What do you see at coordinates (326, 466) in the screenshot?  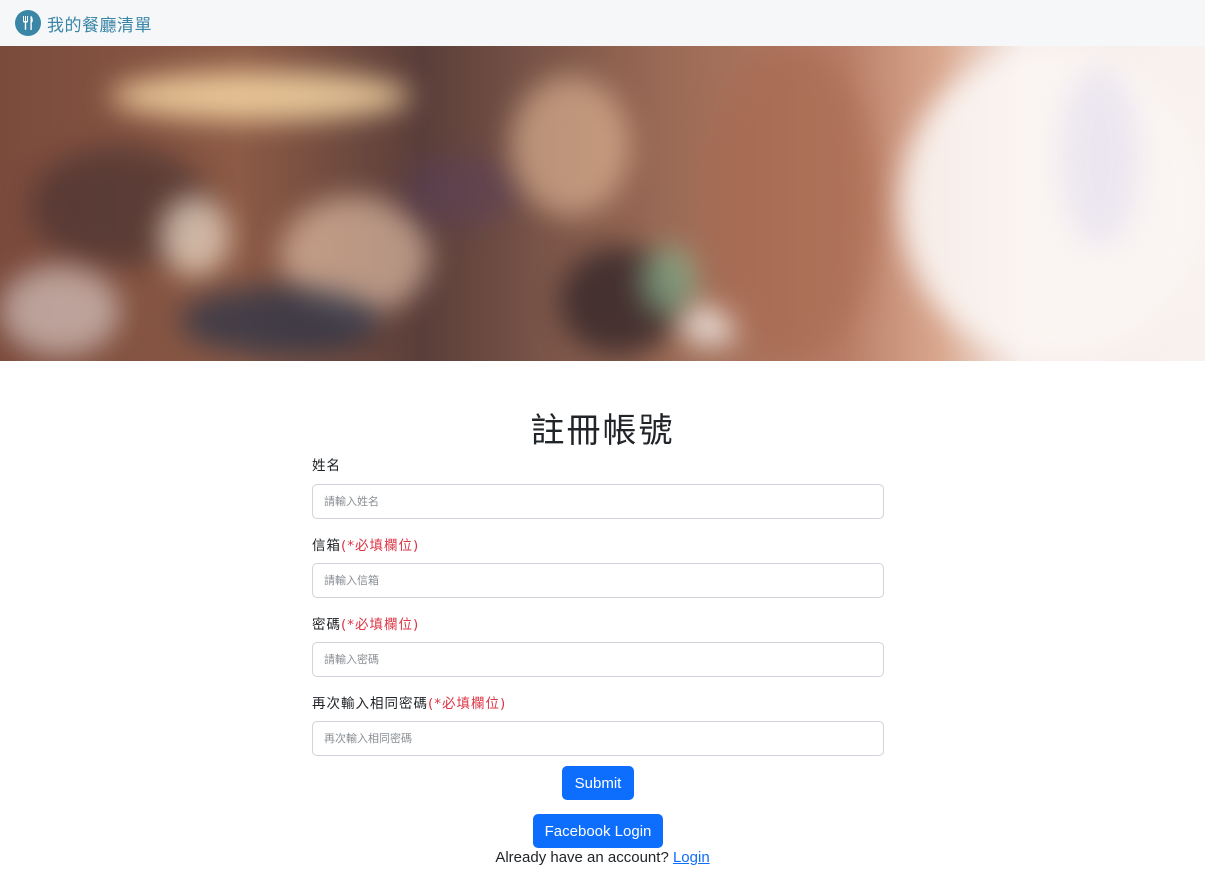 I see `name-label: 姓名` at bounding box center [326, 466].